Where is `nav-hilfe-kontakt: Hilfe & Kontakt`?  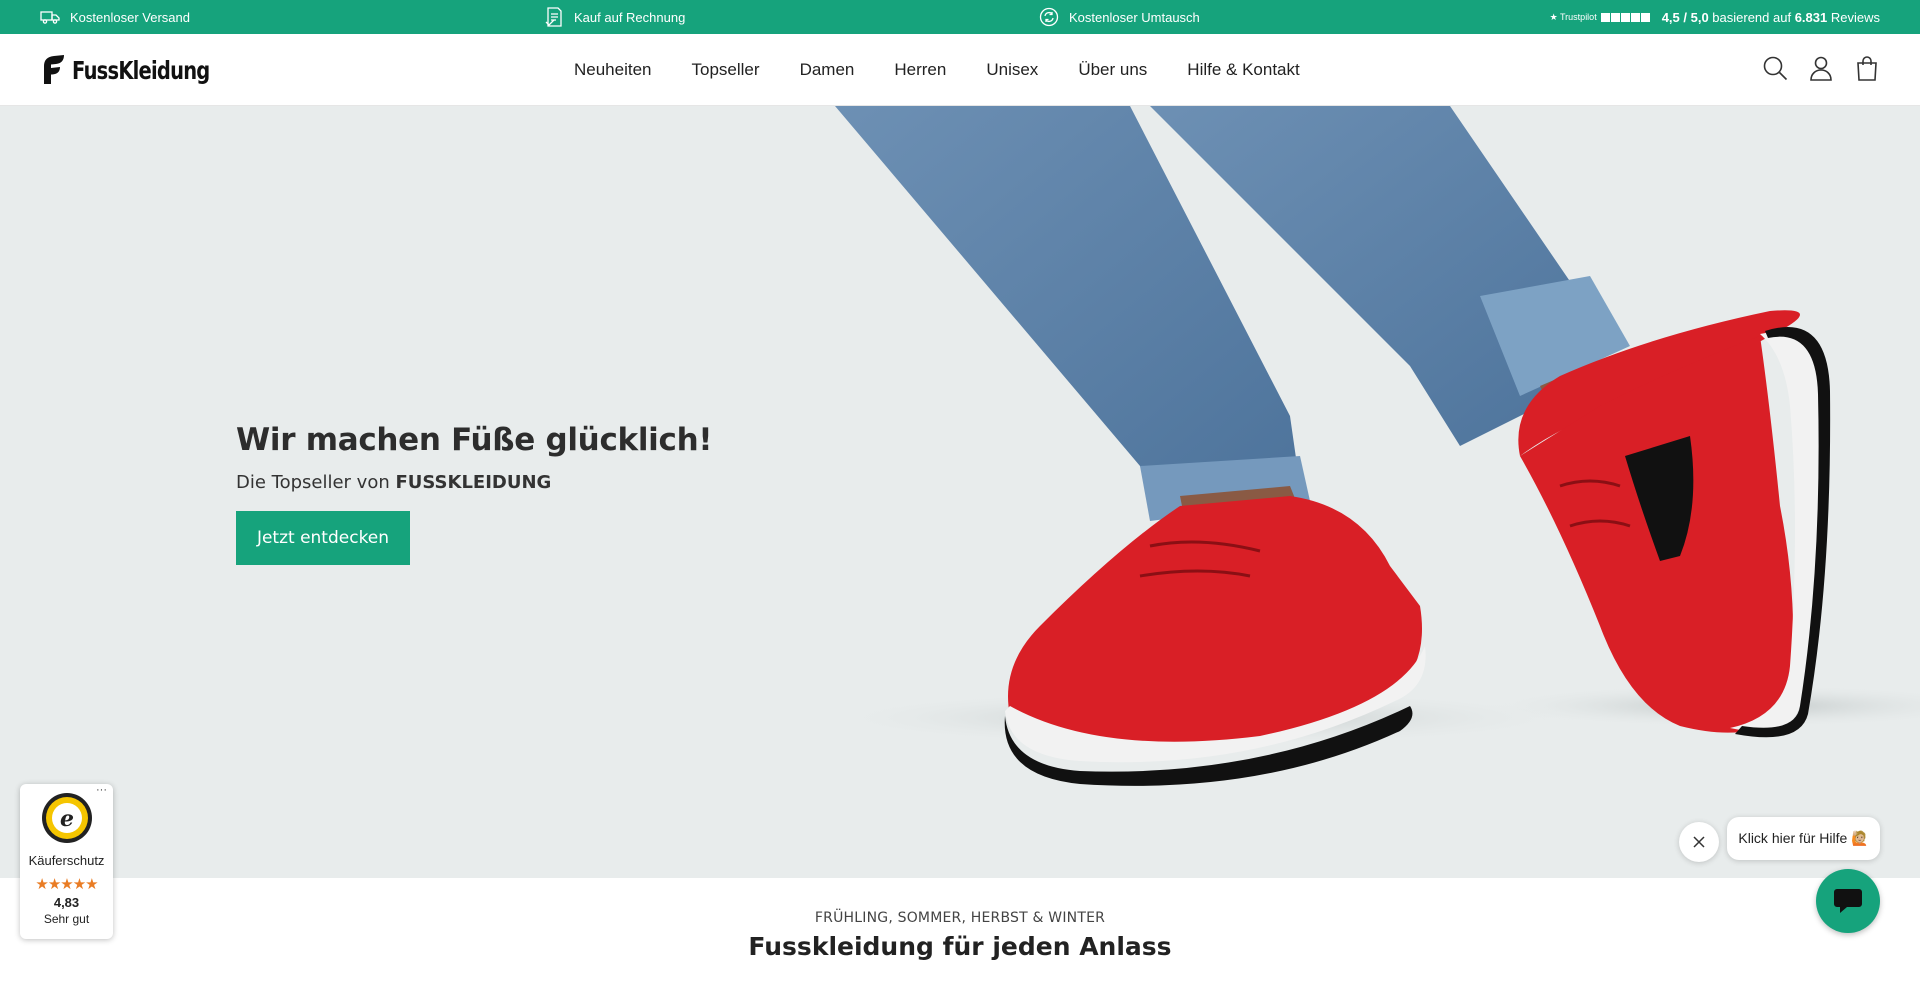 nav-hilfe-kontakt: Hilfe & Kontakt is located at coordinates (1243, 70).